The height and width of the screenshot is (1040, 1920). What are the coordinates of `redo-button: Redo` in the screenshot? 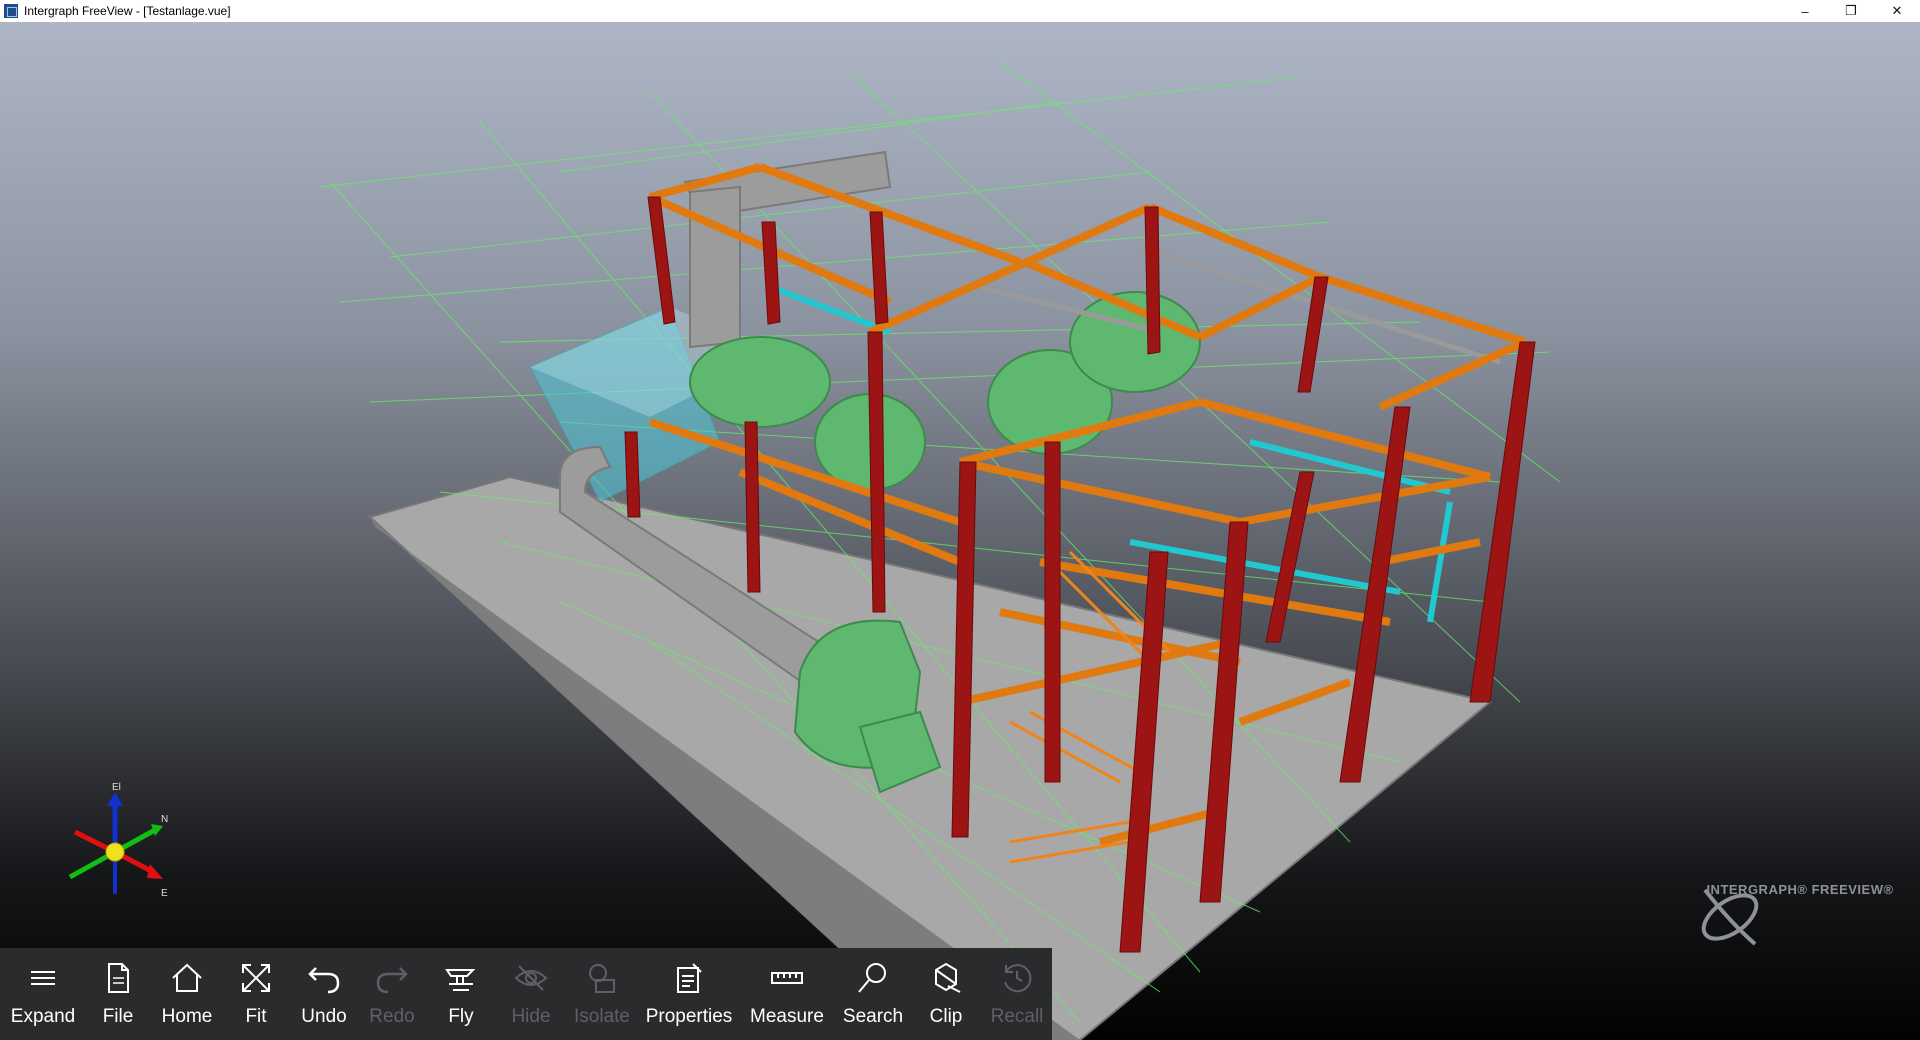 It's located at (392, 994).